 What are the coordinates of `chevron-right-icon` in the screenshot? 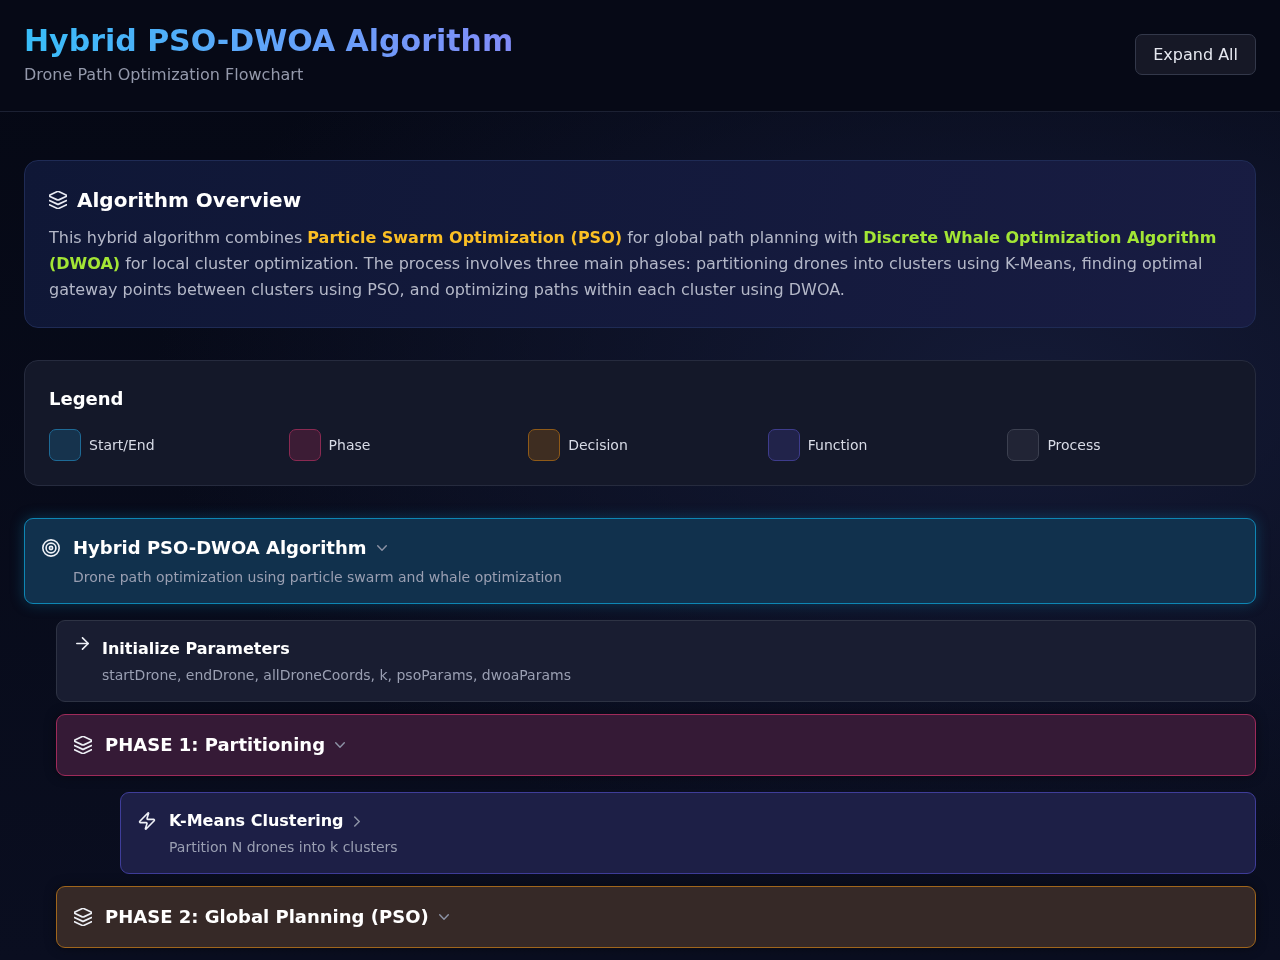 It's located at (356, 821).